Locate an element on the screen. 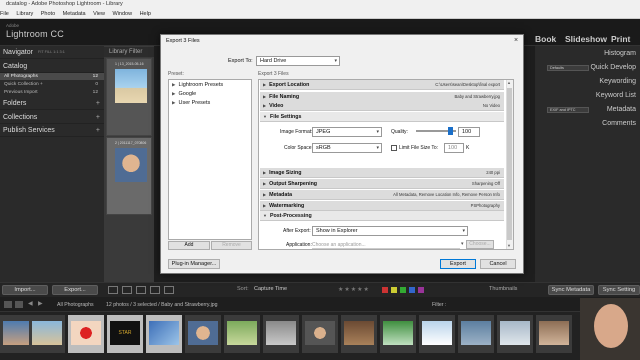  color-label-purple is located at coordinates (421, 290).